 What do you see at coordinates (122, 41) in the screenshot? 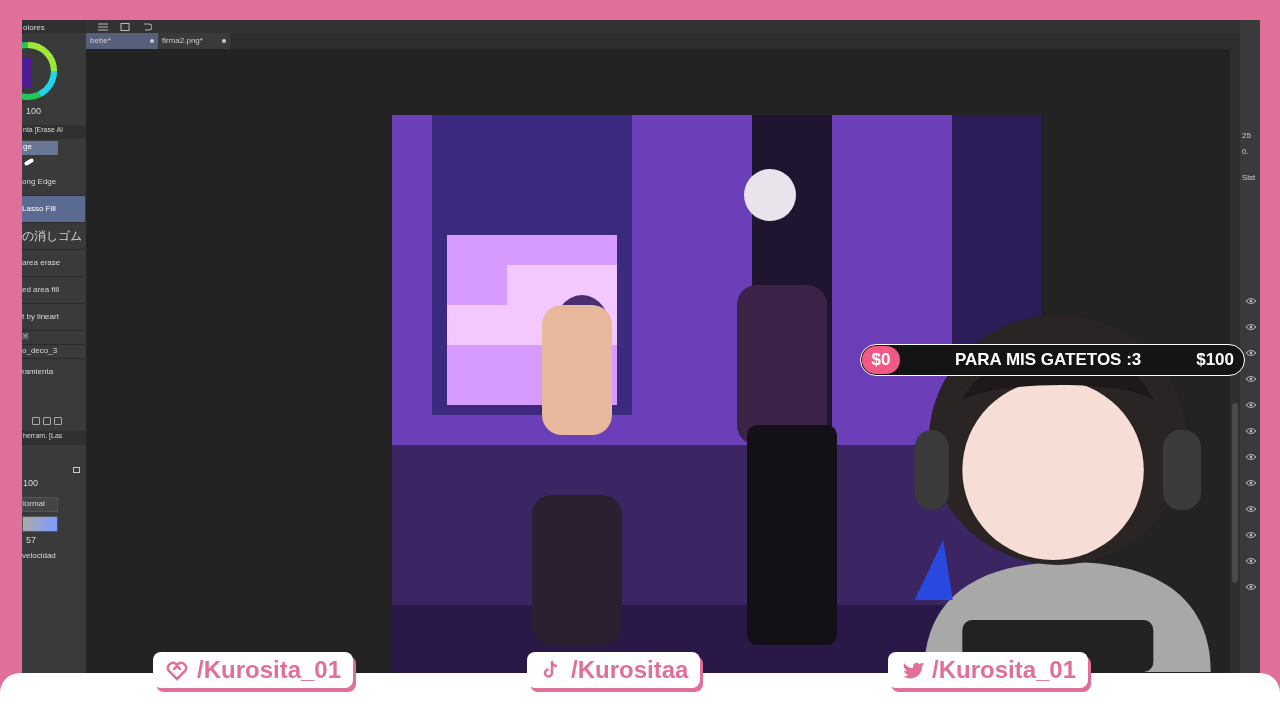
I see `document-tab: bebe*` at bounding box center [122, 41].